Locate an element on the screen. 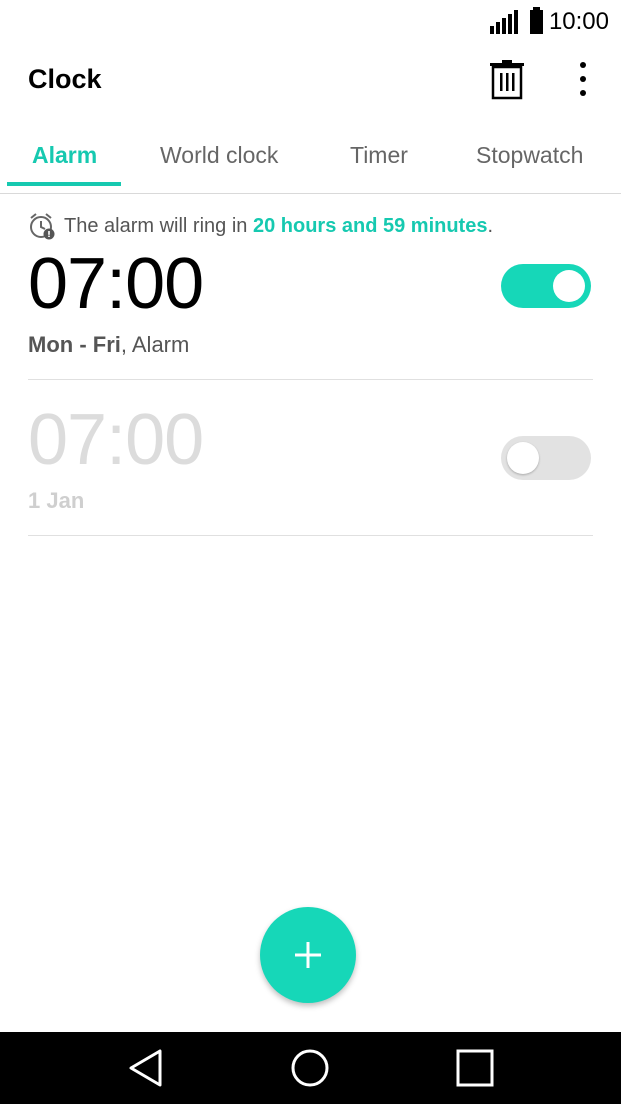 This screenshot has width=621, height=1104. alarm-repeat: Mon - Fri, Alarm is located at coordinates (109, 344).